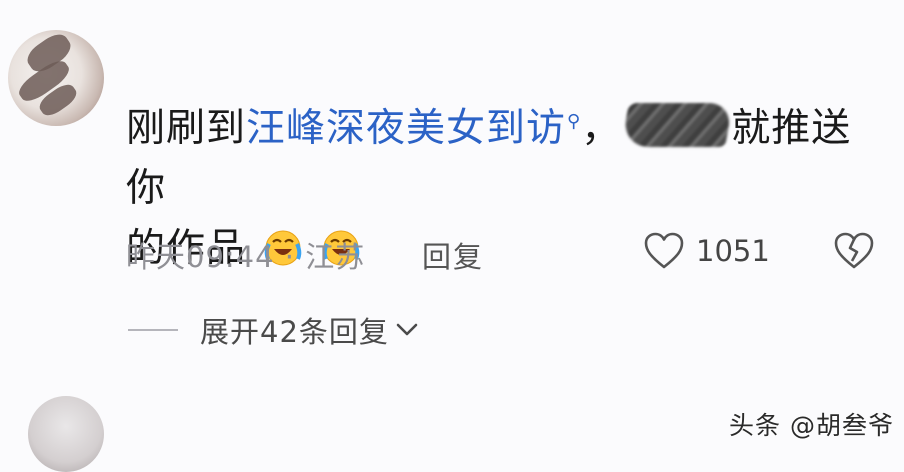  I want to click on like-button: 1051, so click(707, 251).